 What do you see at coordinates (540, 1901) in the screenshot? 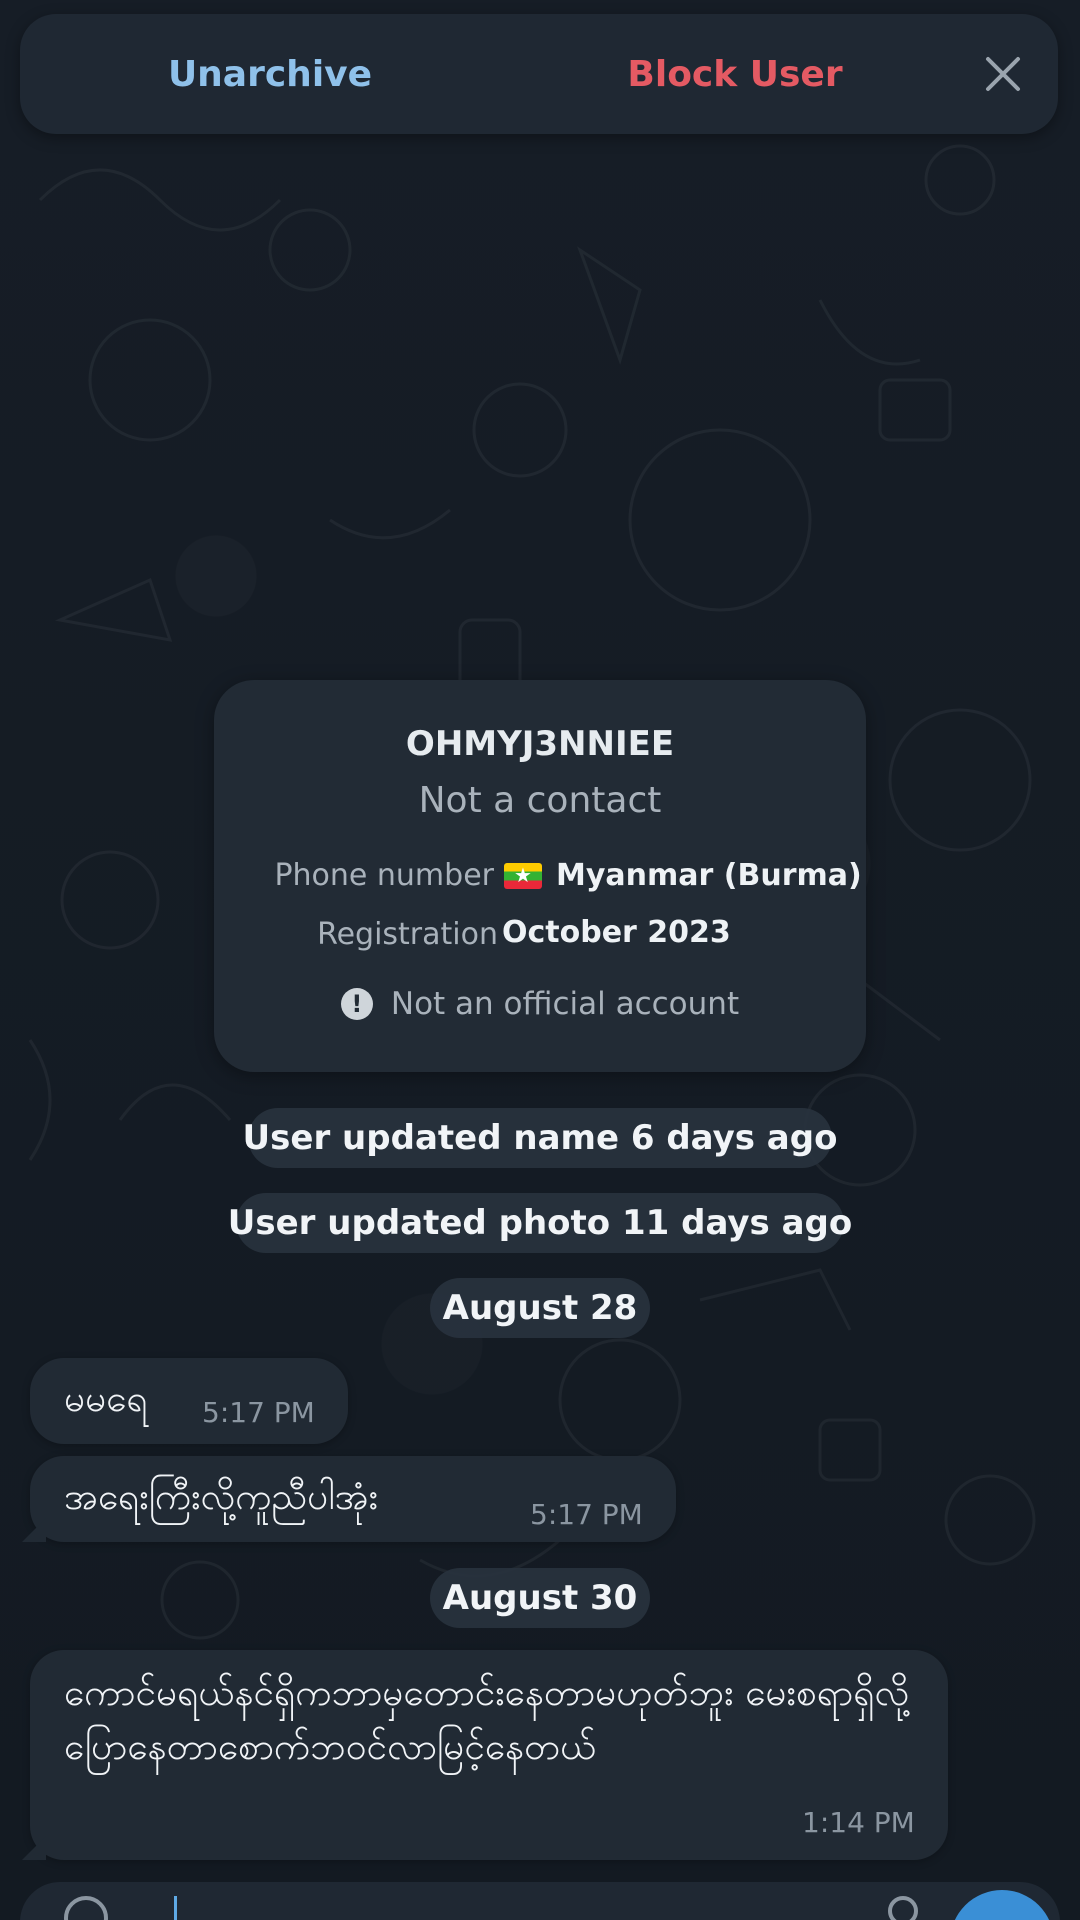
I see `message-composer` at bounding box center [540, 1901].